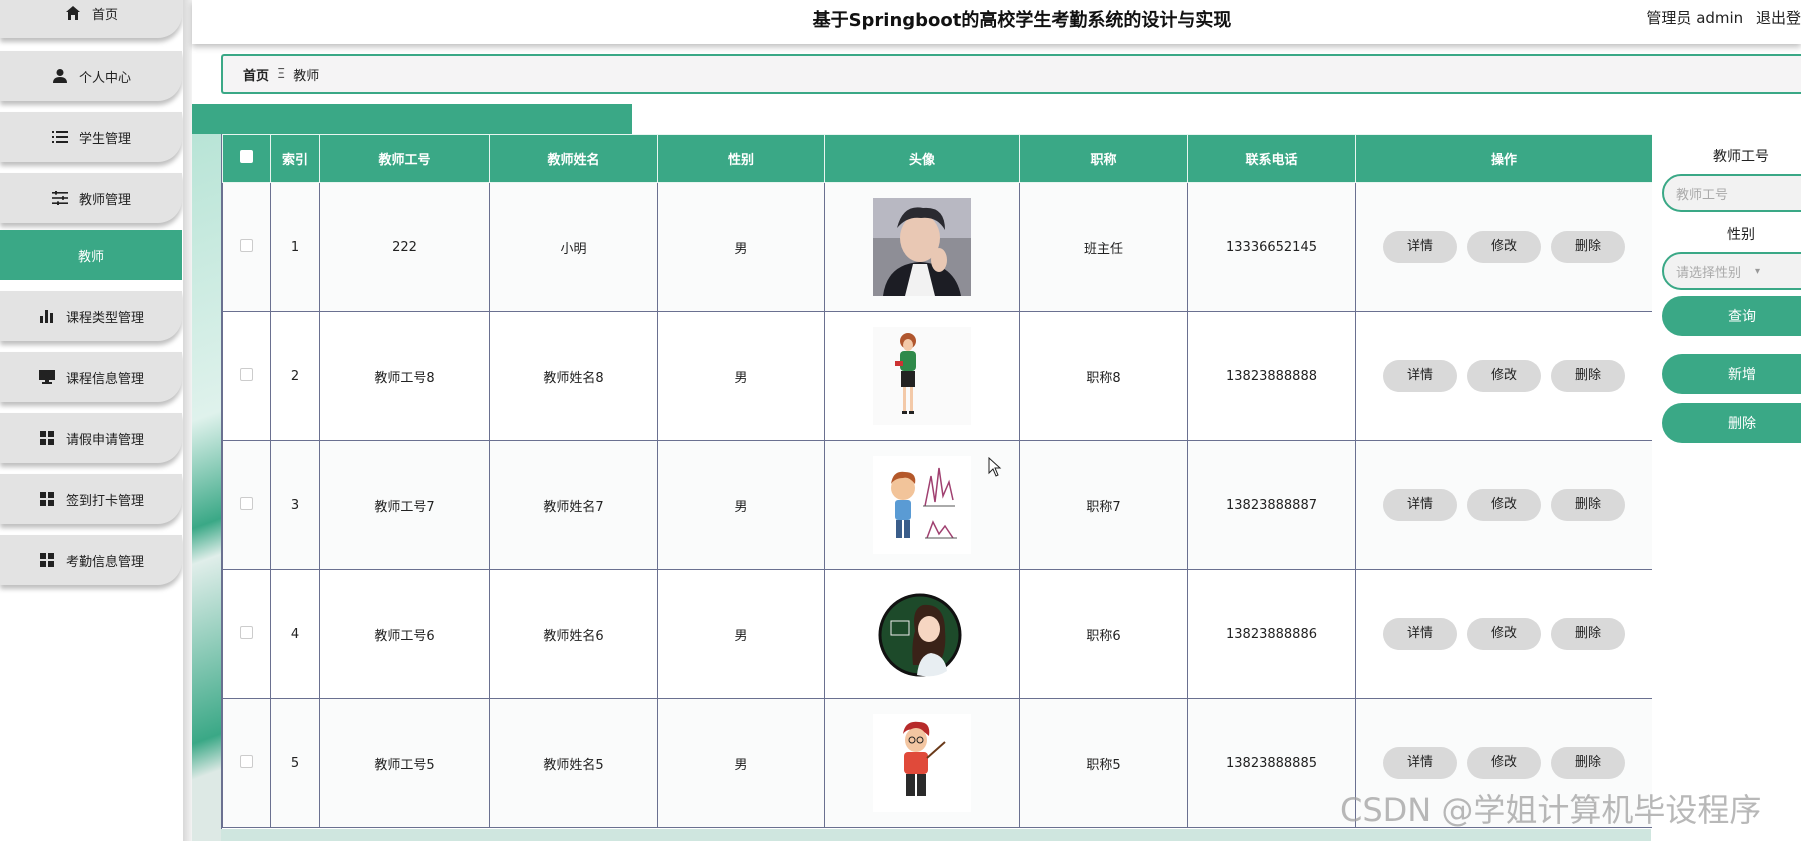  I want to click on teacher-id-cell: 222, so click(404, 247).